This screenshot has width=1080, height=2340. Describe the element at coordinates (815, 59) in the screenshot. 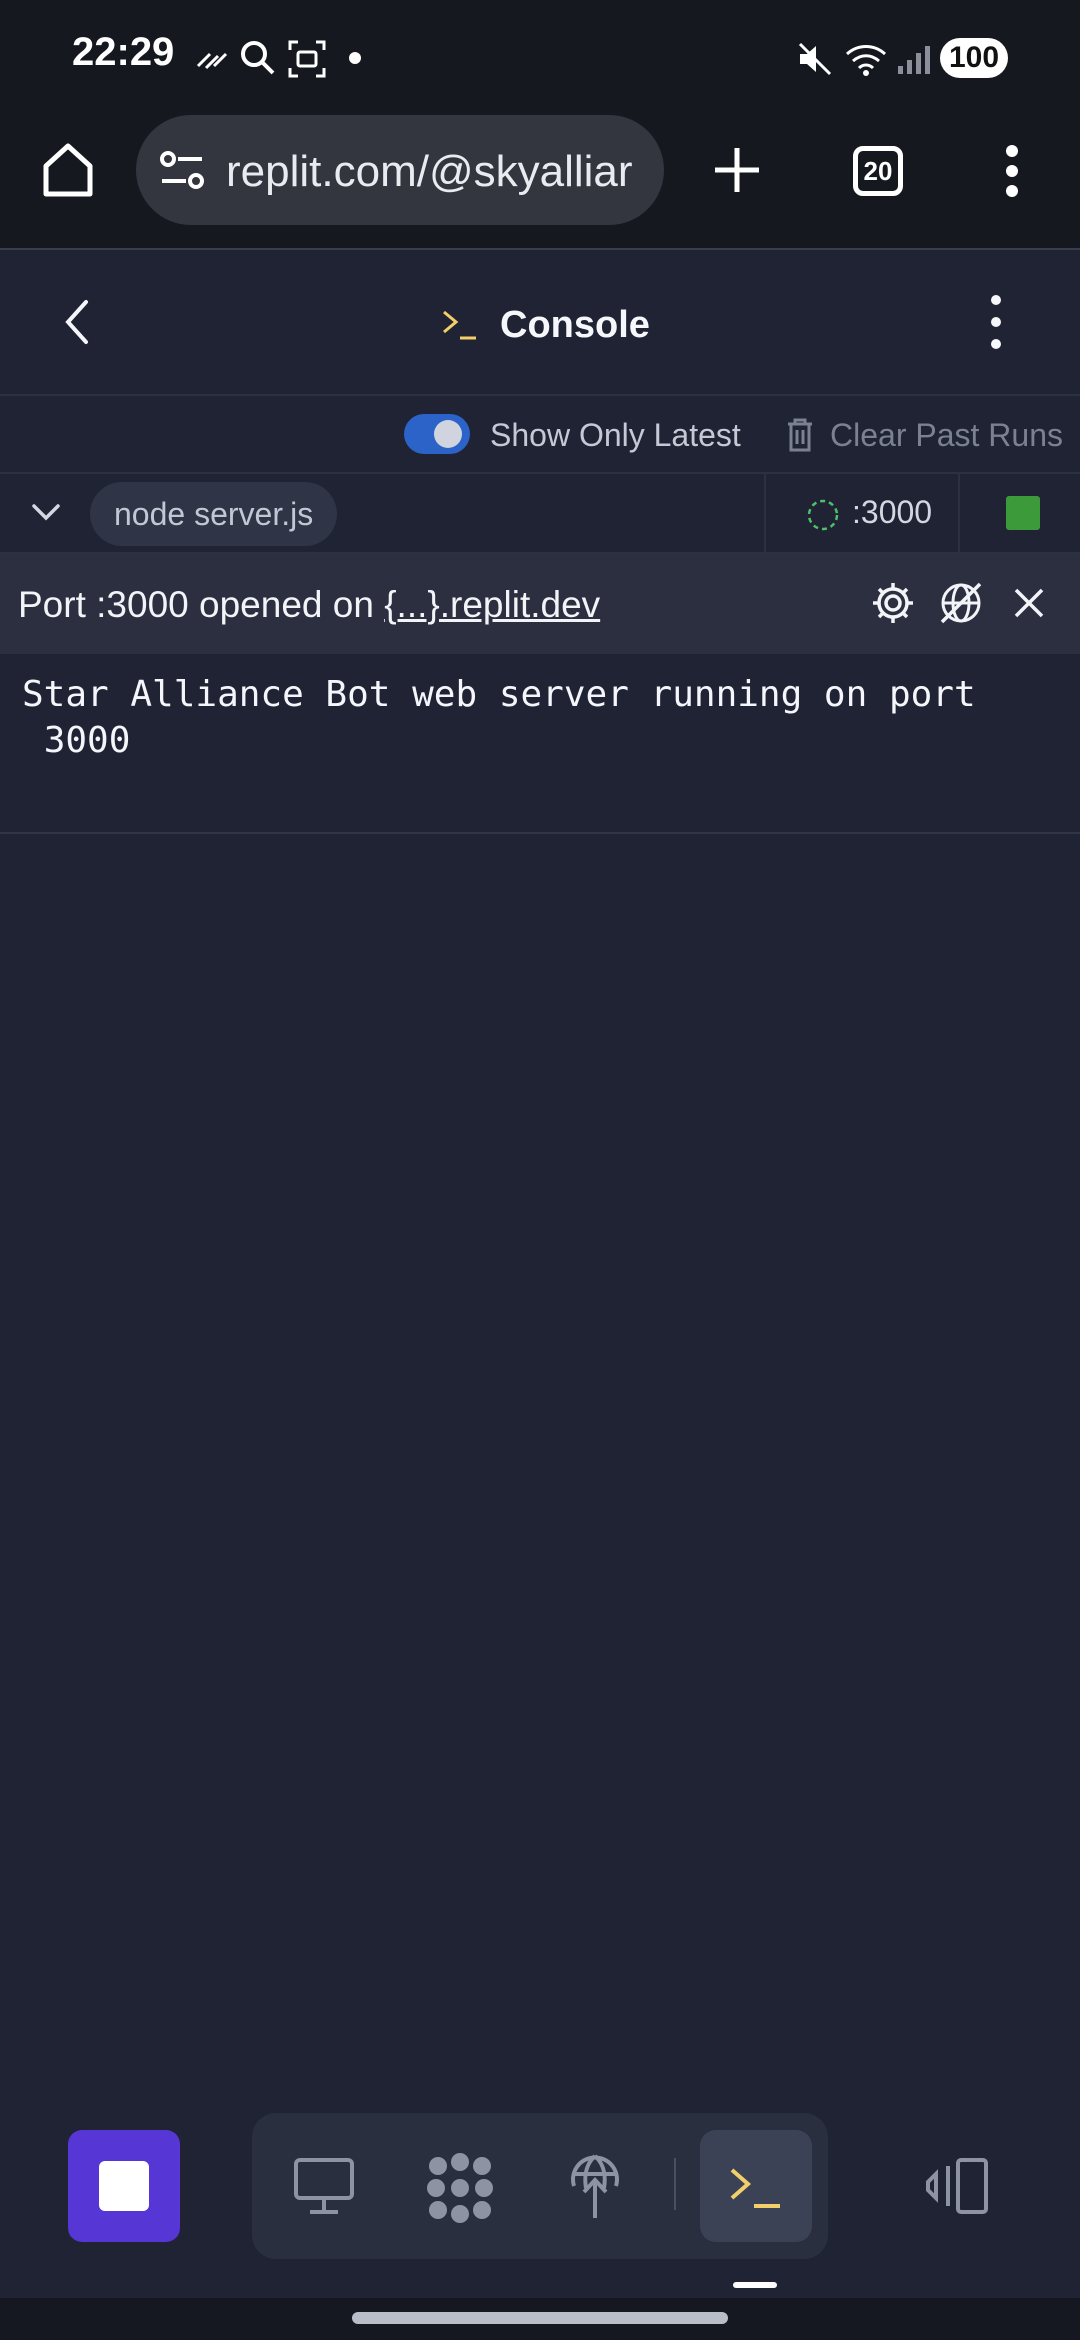

I see `mute-icon` at that location.